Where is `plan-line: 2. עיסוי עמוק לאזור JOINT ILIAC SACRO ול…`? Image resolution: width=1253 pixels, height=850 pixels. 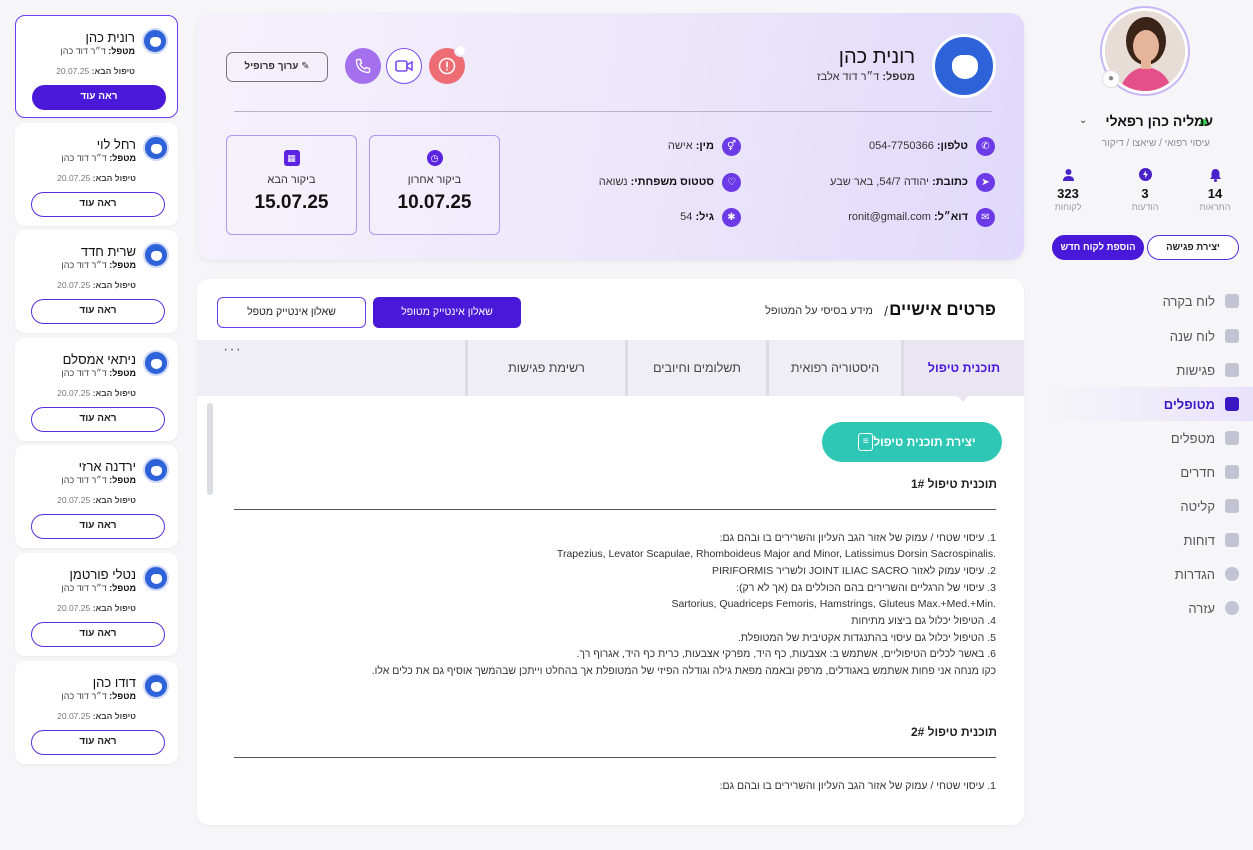
plan-line: 2. עיסוי עמוק לאזור JOINT ILIAC SACRO ול… is located at coordinates (853, 571).